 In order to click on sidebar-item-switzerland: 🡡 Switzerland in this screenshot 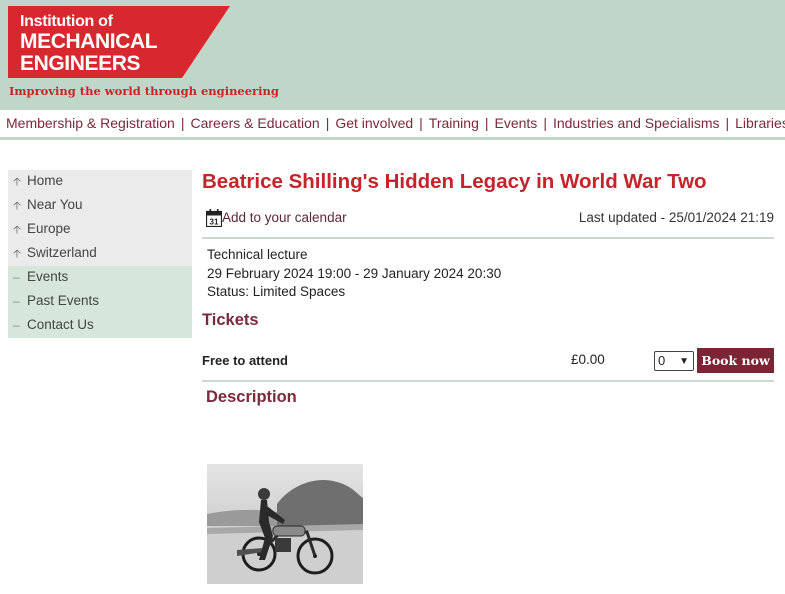, I will do `click(100, 254)`.